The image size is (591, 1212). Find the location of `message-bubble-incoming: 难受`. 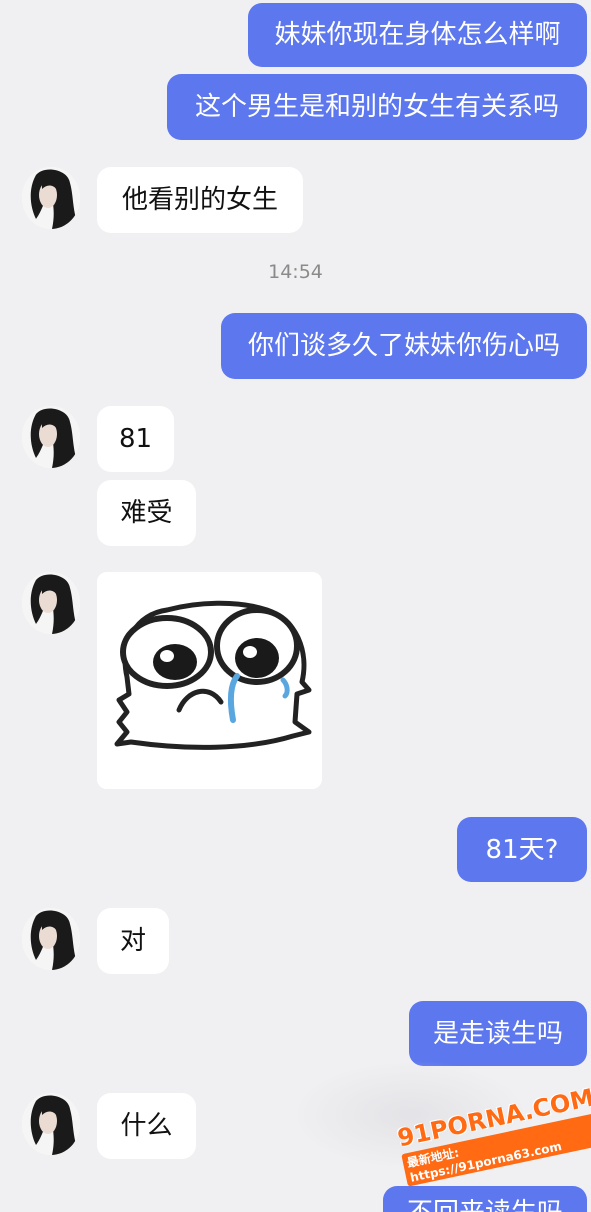

message-bubble-incoming: 难受 is located at coordinates (146, 513).